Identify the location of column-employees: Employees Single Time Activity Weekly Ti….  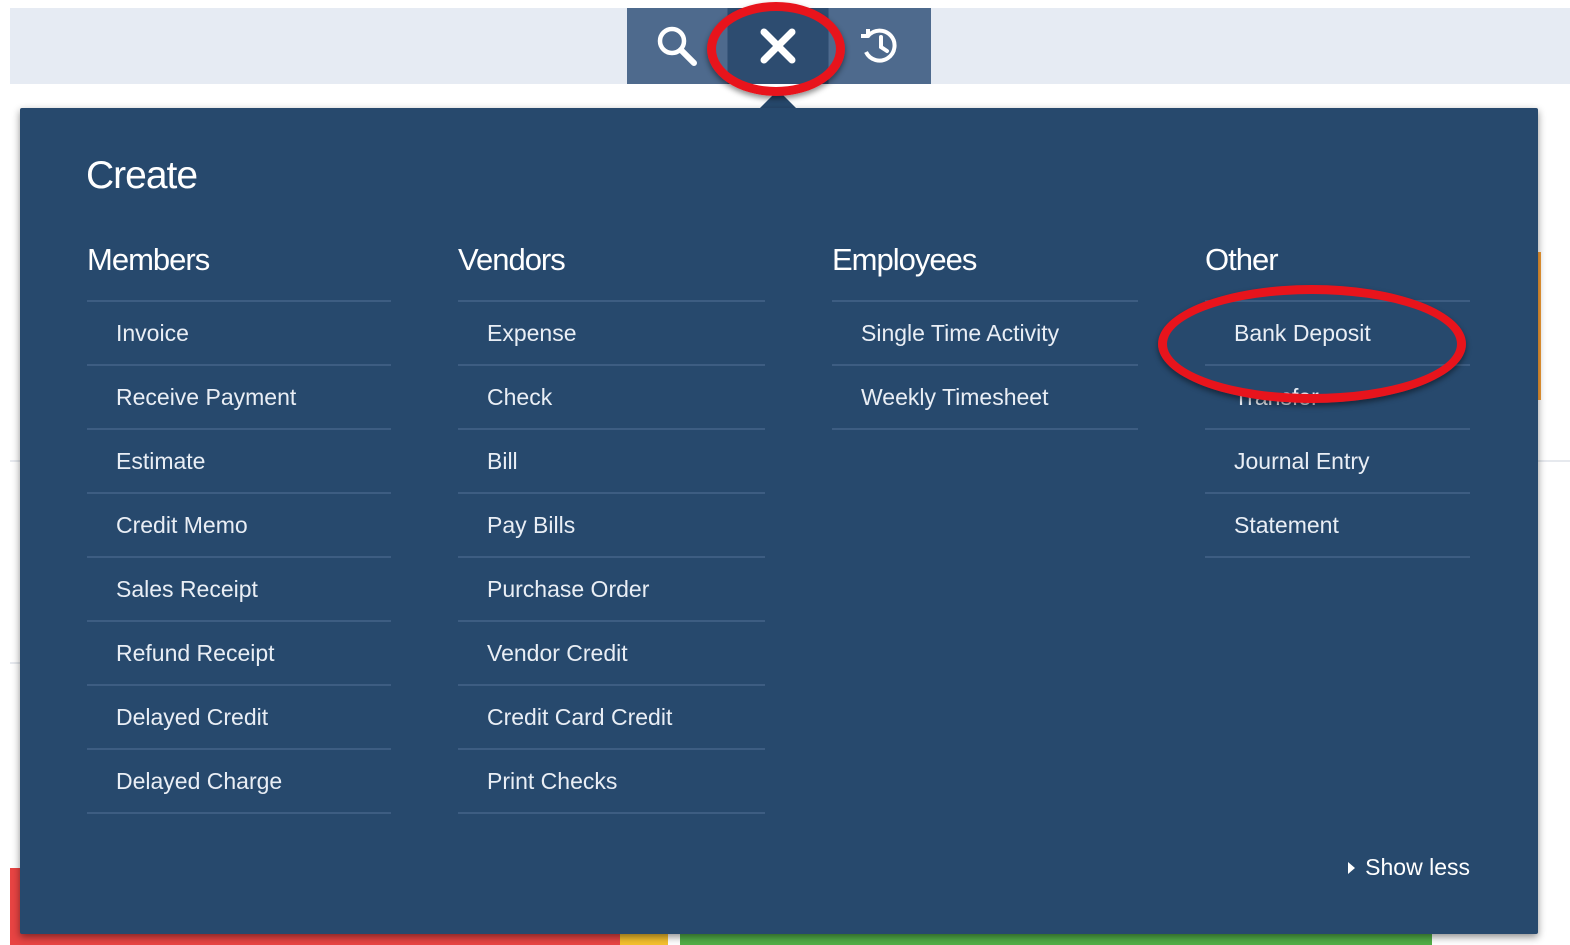
(985, 335).